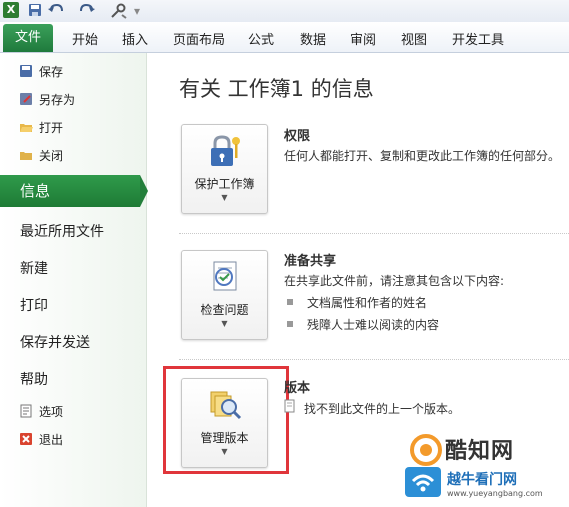 The image size is (569, 507). What do you see at coordinates (34, 379) in the screenshot?
I see `nav-help: 帮助` at bounding box center [34, 379].